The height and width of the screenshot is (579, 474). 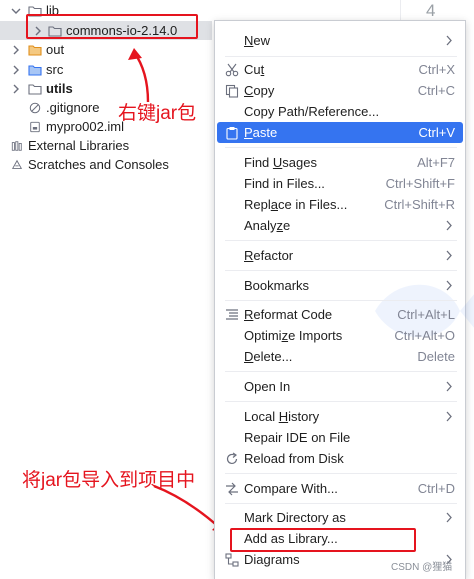 What do you see at coordinates (35, 89) in the screenshot?
I see `folder-icon` at bounding box center [35, 89].